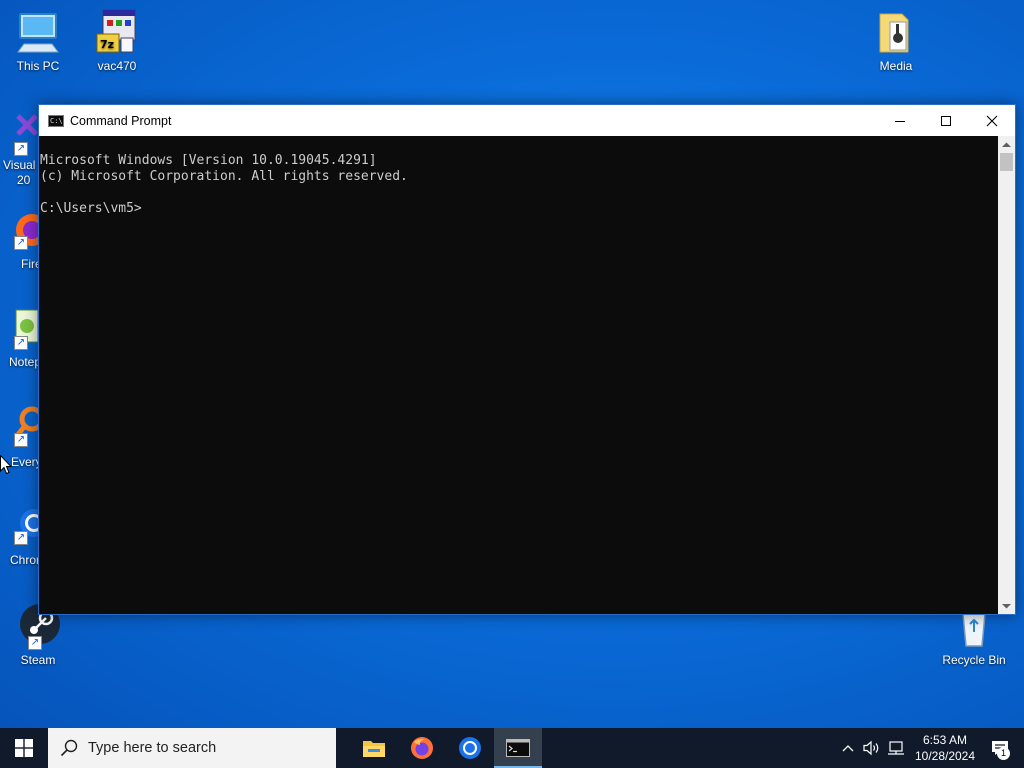  What do you see at coordinates (945, 756) in the screenshot?
I see `clock-date: 10/28/2024` at bounding box center [945, 756].